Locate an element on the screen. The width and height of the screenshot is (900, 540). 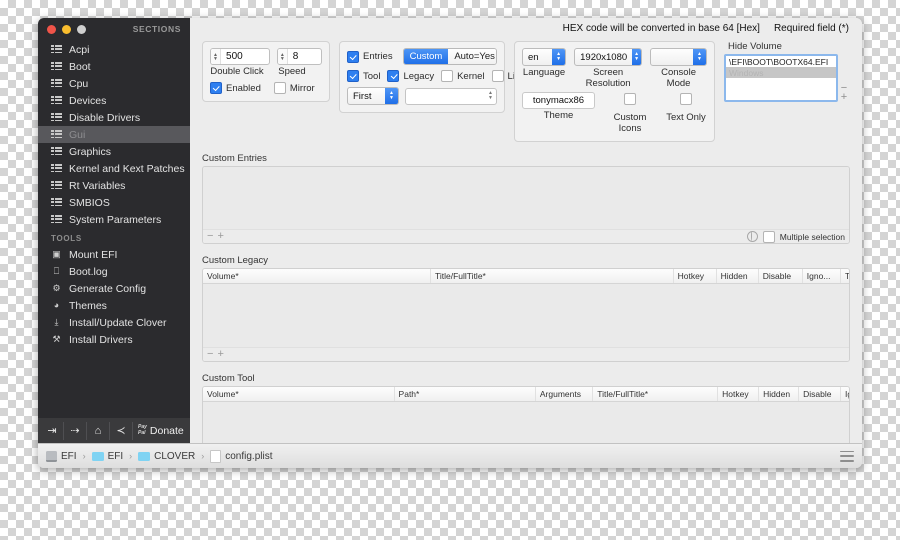
language-popup: en ▲ ▼ is located at coordinates (544, 57).